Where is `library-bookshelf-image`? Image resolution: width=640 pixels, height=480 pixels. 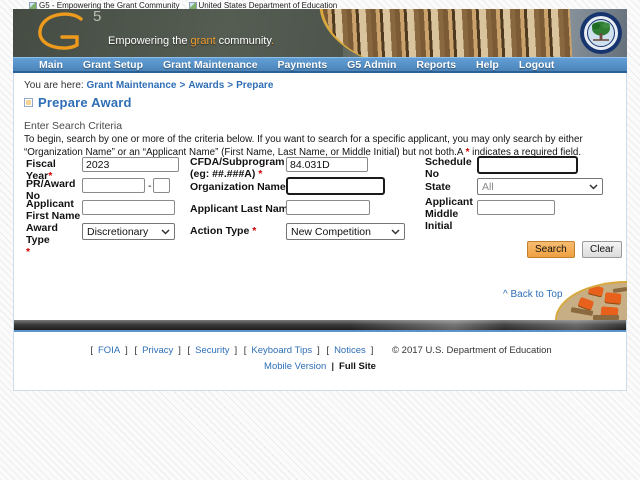 library-bookshelf-image is located at coordinates (446, 33).